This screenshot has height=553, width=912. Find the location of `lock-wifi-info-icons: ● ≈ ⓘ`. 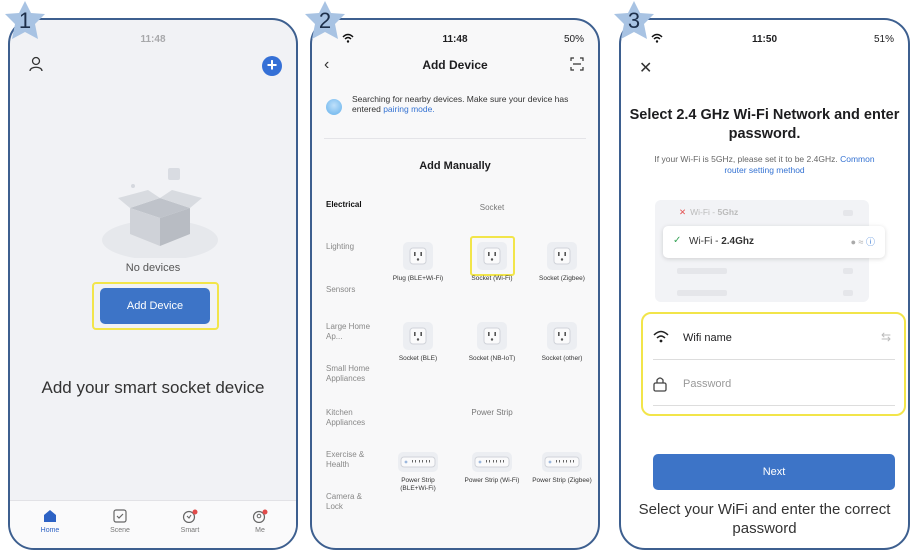

lock-wifi-info-icons: ● ≈ ⓘ is located at coordinates (862, 242).